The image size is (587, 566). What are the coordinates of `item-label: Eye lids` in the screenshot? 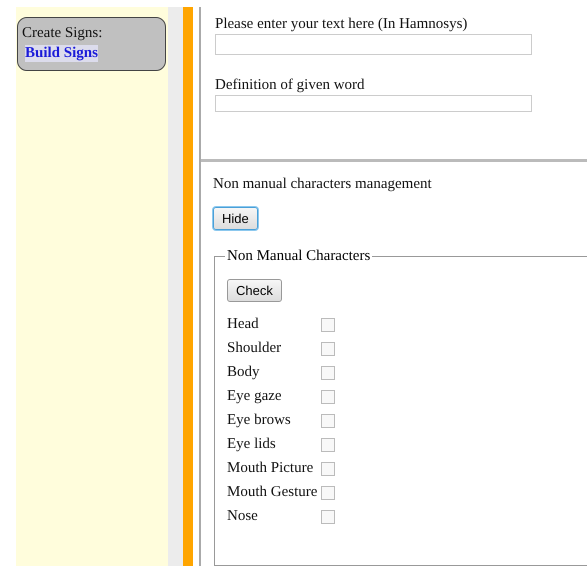 It's located at (252, 444).